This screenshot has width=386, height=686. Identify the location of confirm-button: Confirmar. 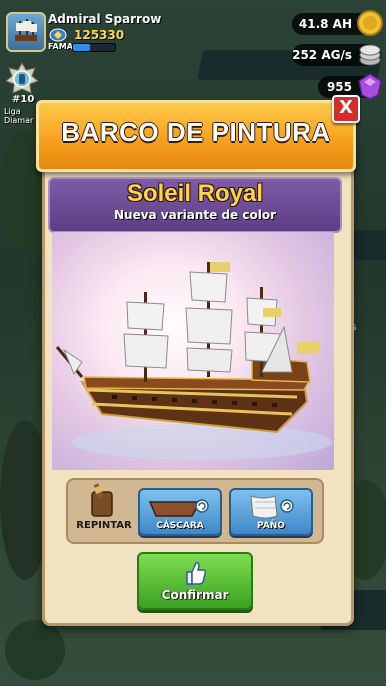
(195, 581).